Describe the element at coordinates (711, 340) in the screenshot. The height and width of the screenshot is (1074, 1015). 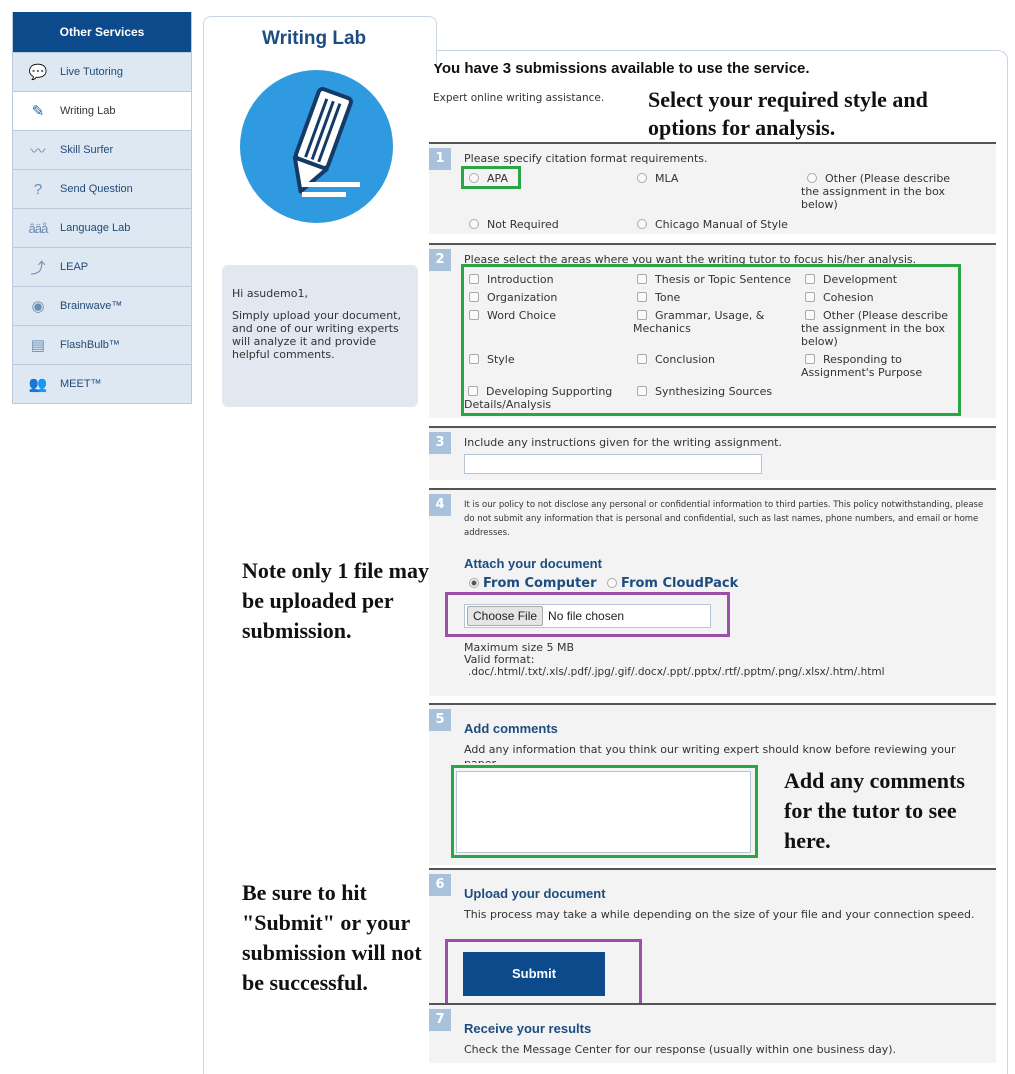
I see `highlight-focus-areas` at that location.